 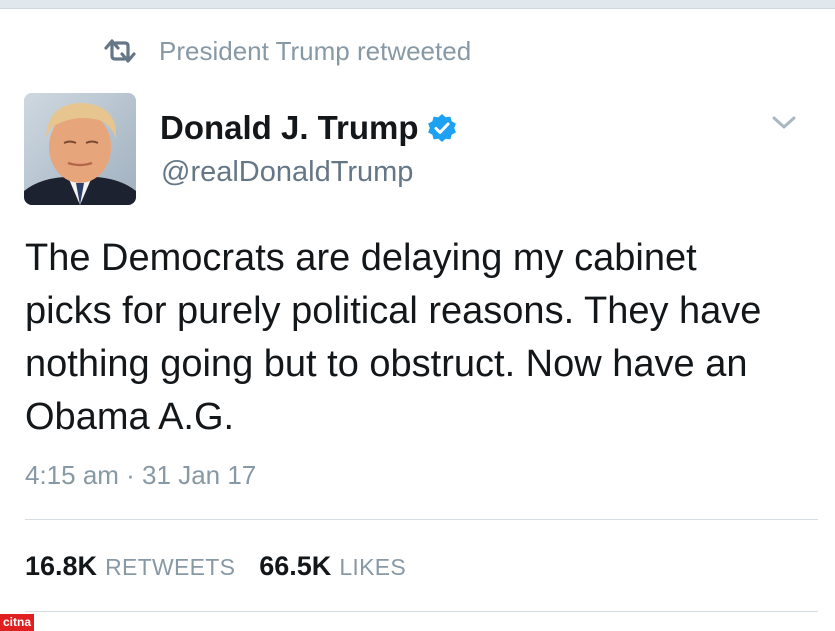 What do you see at coordinates (441, 128) in the screenshot?
I see `verified-badge-icon` at bounding box center [441, 128].